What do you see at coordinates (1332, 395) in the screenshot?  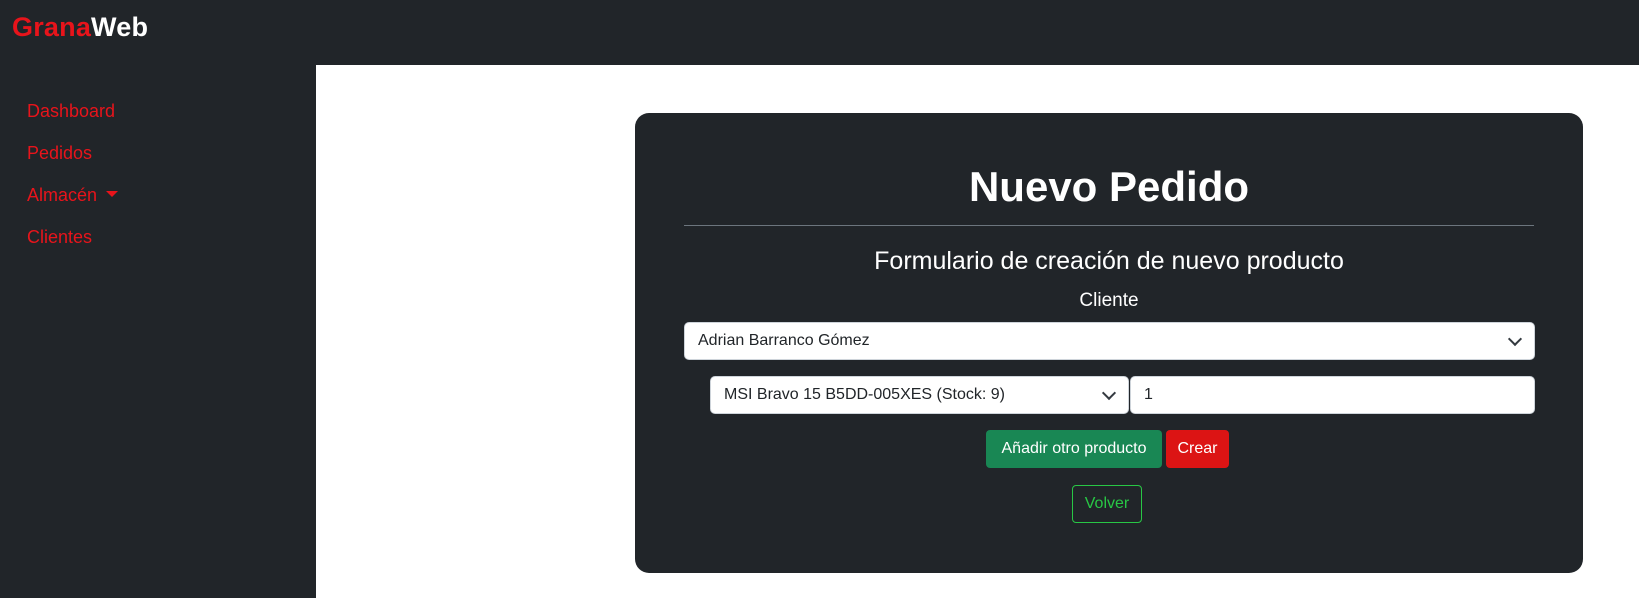 I see `quantity-input: 1` at bounding box center [1332, 395].